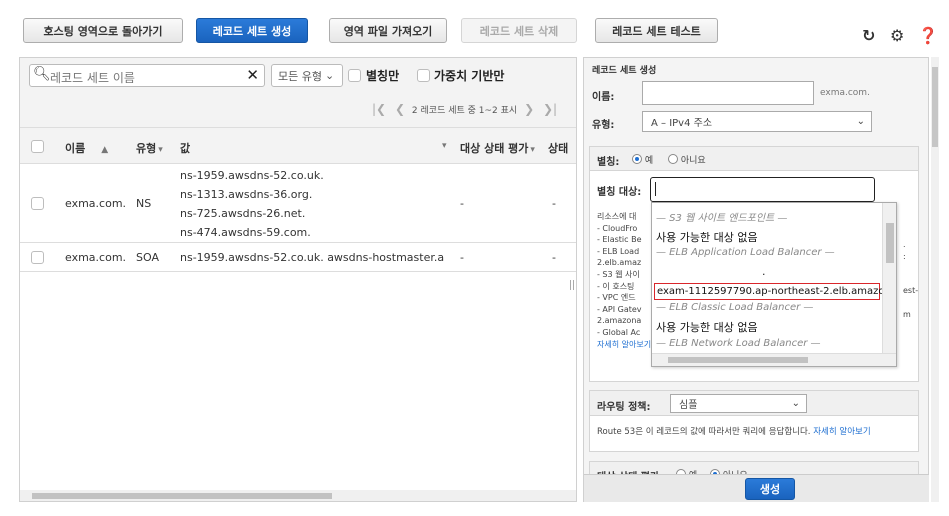 The width and height of the screenshot is (949, 516). Describe the element at coordinates (754, 159) in the screenshot. I see `alias-header: 별칭: 예 아니요` at that location.